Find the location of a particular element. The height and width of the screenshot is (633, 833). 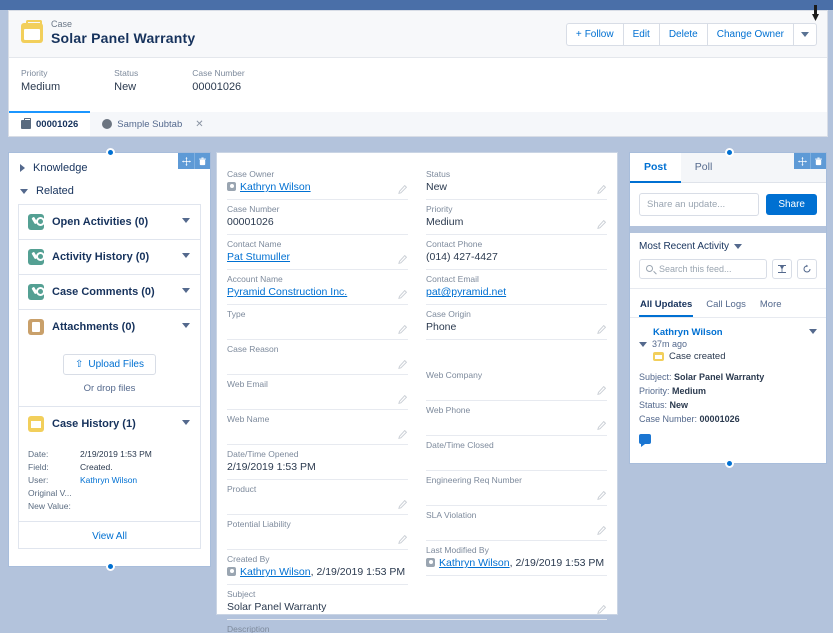

feed-tab-call-logs: Call Logs is located at coordinates (726, 306).